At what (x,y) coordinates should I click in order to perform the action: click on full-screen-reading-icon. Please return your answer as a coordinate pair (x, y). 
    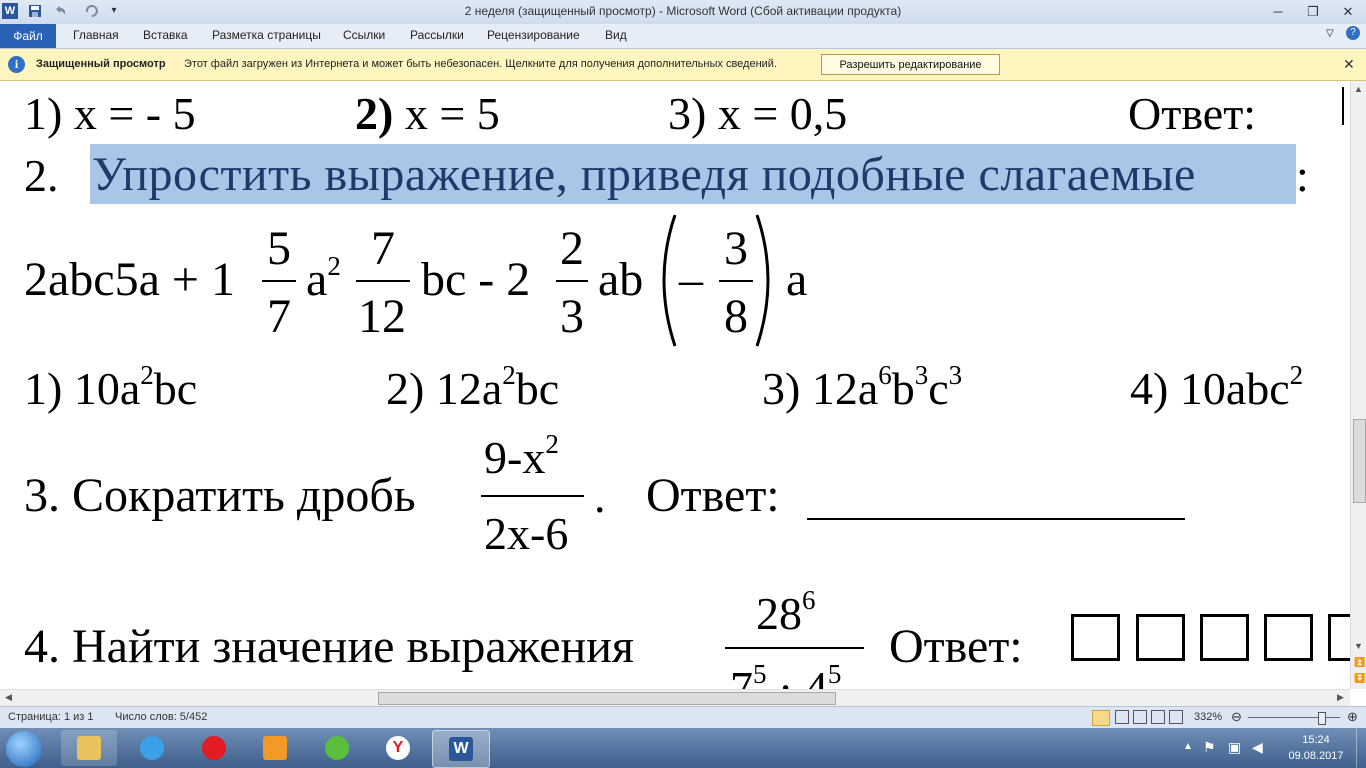
    Looking at the image, I should click on (1122, 717).